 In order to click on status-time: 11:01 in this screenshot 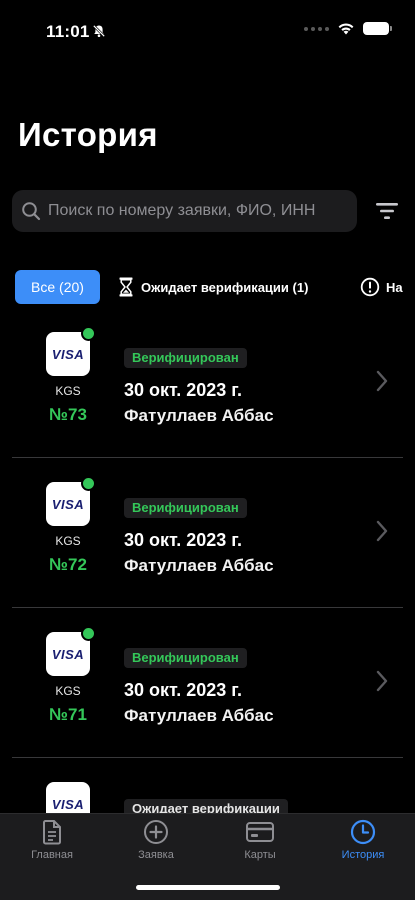, I will do `click(68, 31)`.